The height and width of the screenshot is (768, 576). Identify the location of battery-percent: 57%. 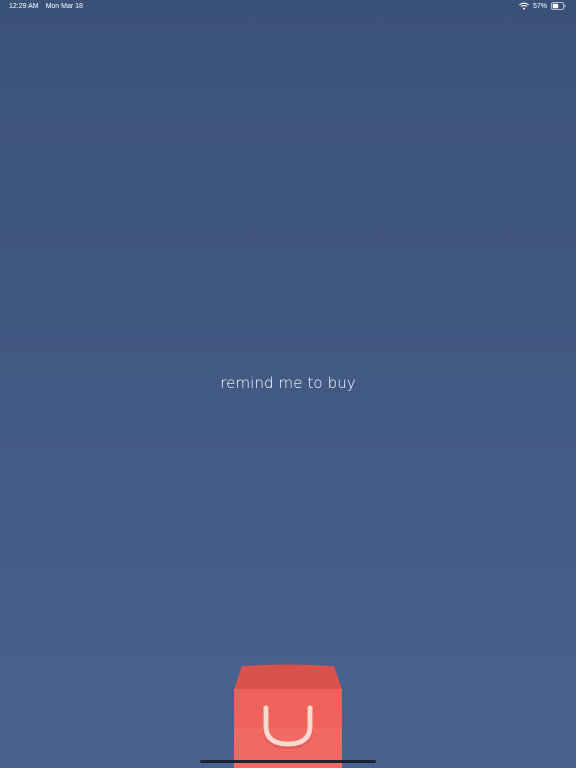
(539, 6).